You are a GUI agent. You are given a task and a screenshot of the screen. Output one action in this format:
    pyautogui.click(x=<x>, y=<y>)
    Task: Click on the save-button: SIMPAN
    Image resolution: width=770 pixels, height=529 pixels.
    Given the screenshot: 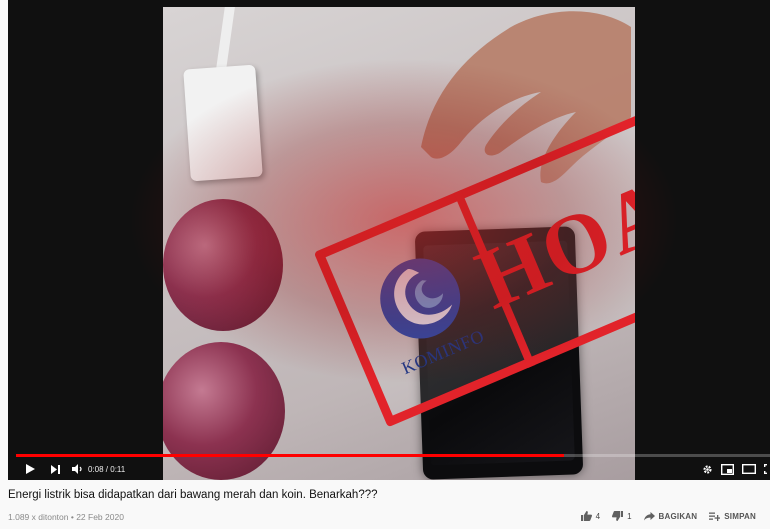 What is the action you would take?
    pyautogui.click(x=732, y=516)
    